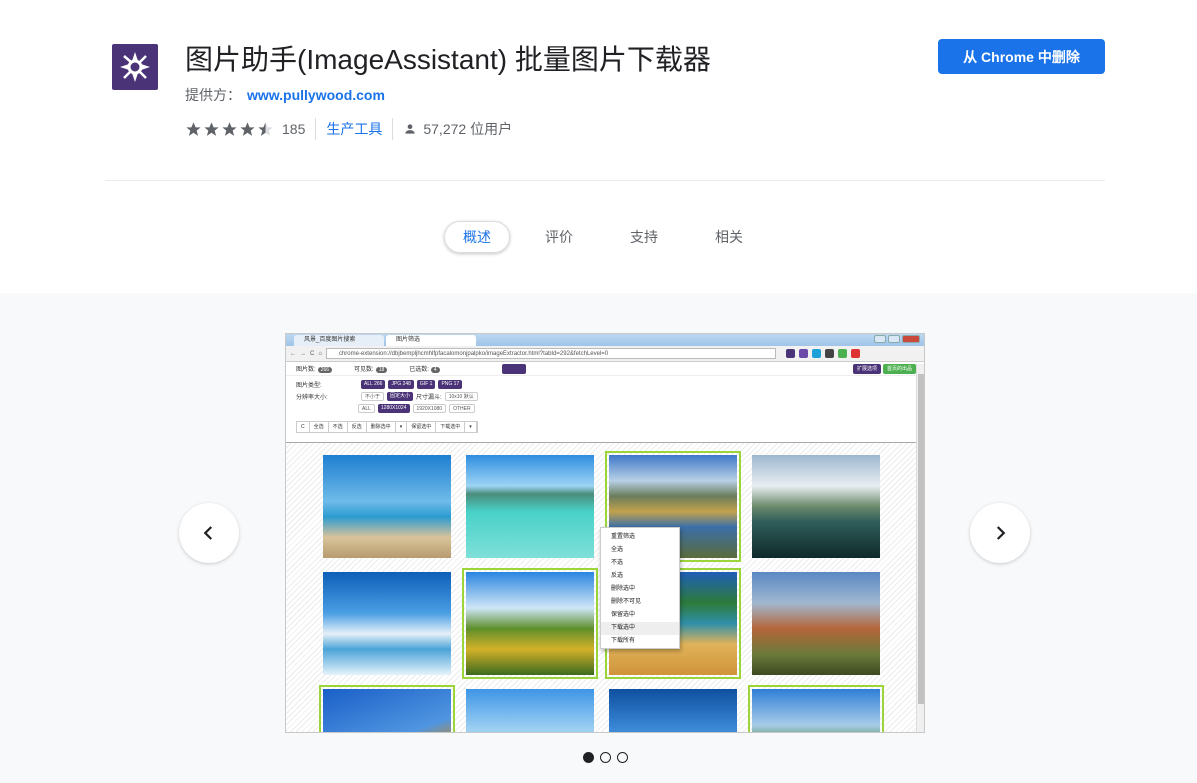 This screenshot has height=783, width=1197. What do you see at coordinates (320, 353) in the screenshot?
I see `home-icon: ⌂` at bounding box center [320, 353].